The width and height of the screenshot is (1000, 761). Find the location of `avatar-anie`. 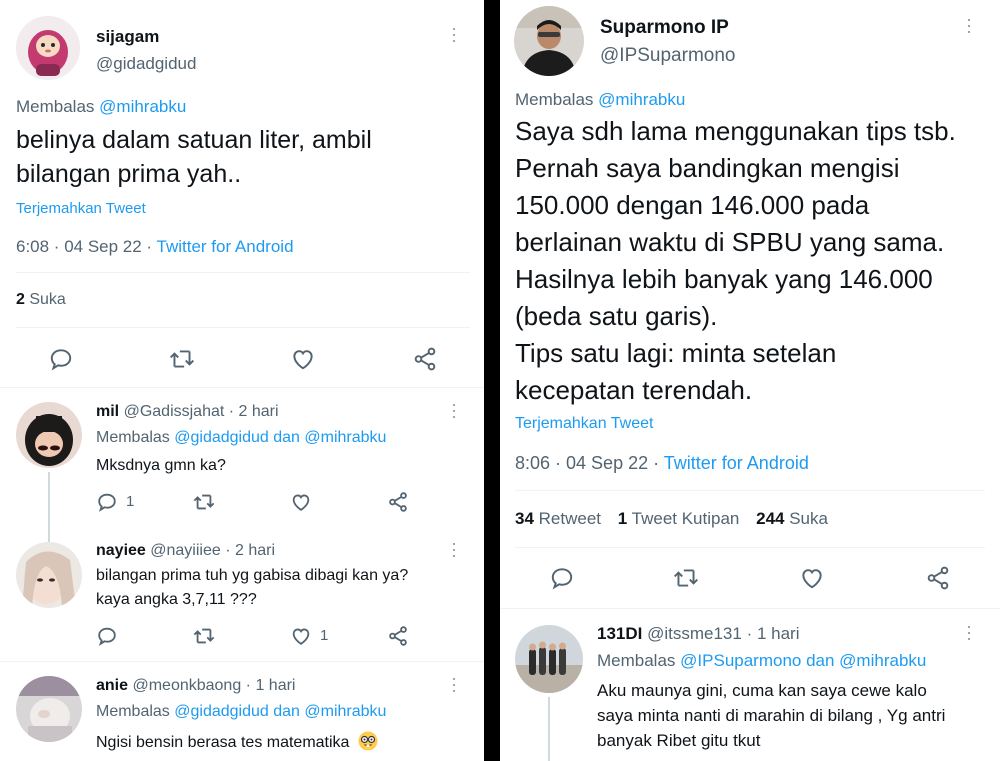

avatar-anie is located at coordinates (49, 709).